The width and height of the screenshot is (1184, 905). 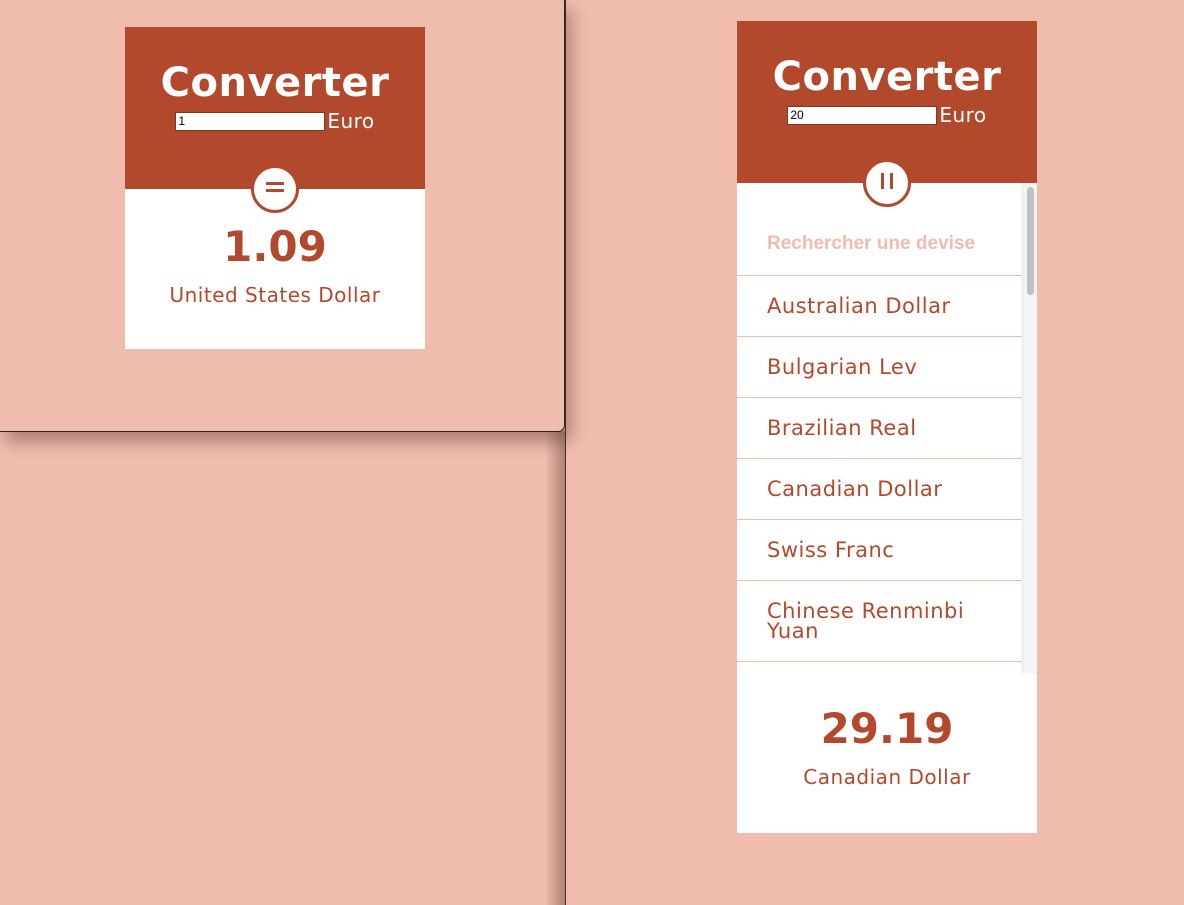 I want to click on window-divider, so click(x=565, y=452).